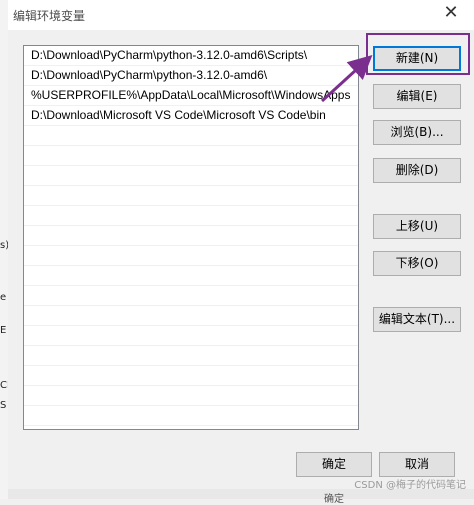 This screenshot has width=474, height=505. Describe the element at coordinates (241, 15) in the screenshot. I see `title-bar: 编辑环境变量 ✕` at that location.